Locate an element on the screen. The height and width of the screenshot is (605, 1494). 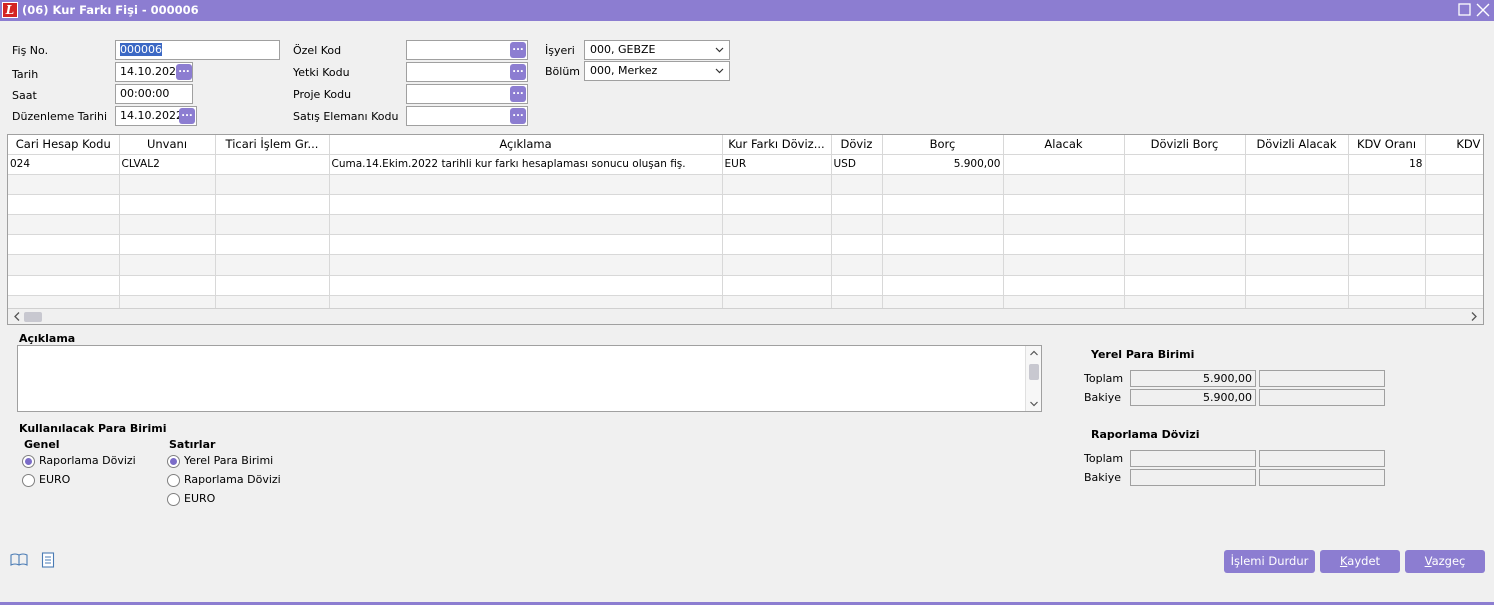
maximize-icon is located at coordinates (1465, 10).